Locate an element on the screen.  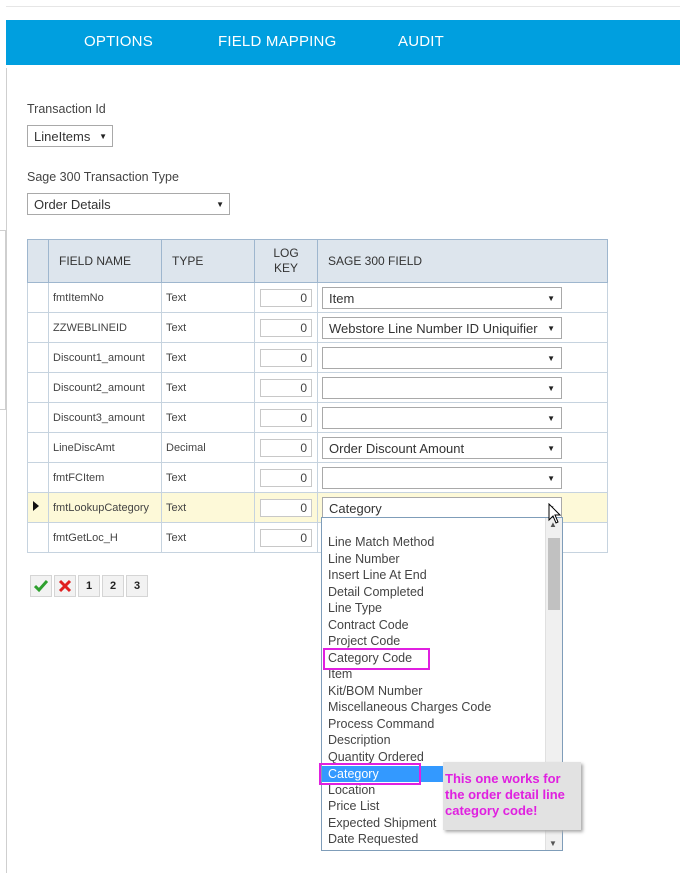
page-2-button: 2 is located at coordinates (113, 586).